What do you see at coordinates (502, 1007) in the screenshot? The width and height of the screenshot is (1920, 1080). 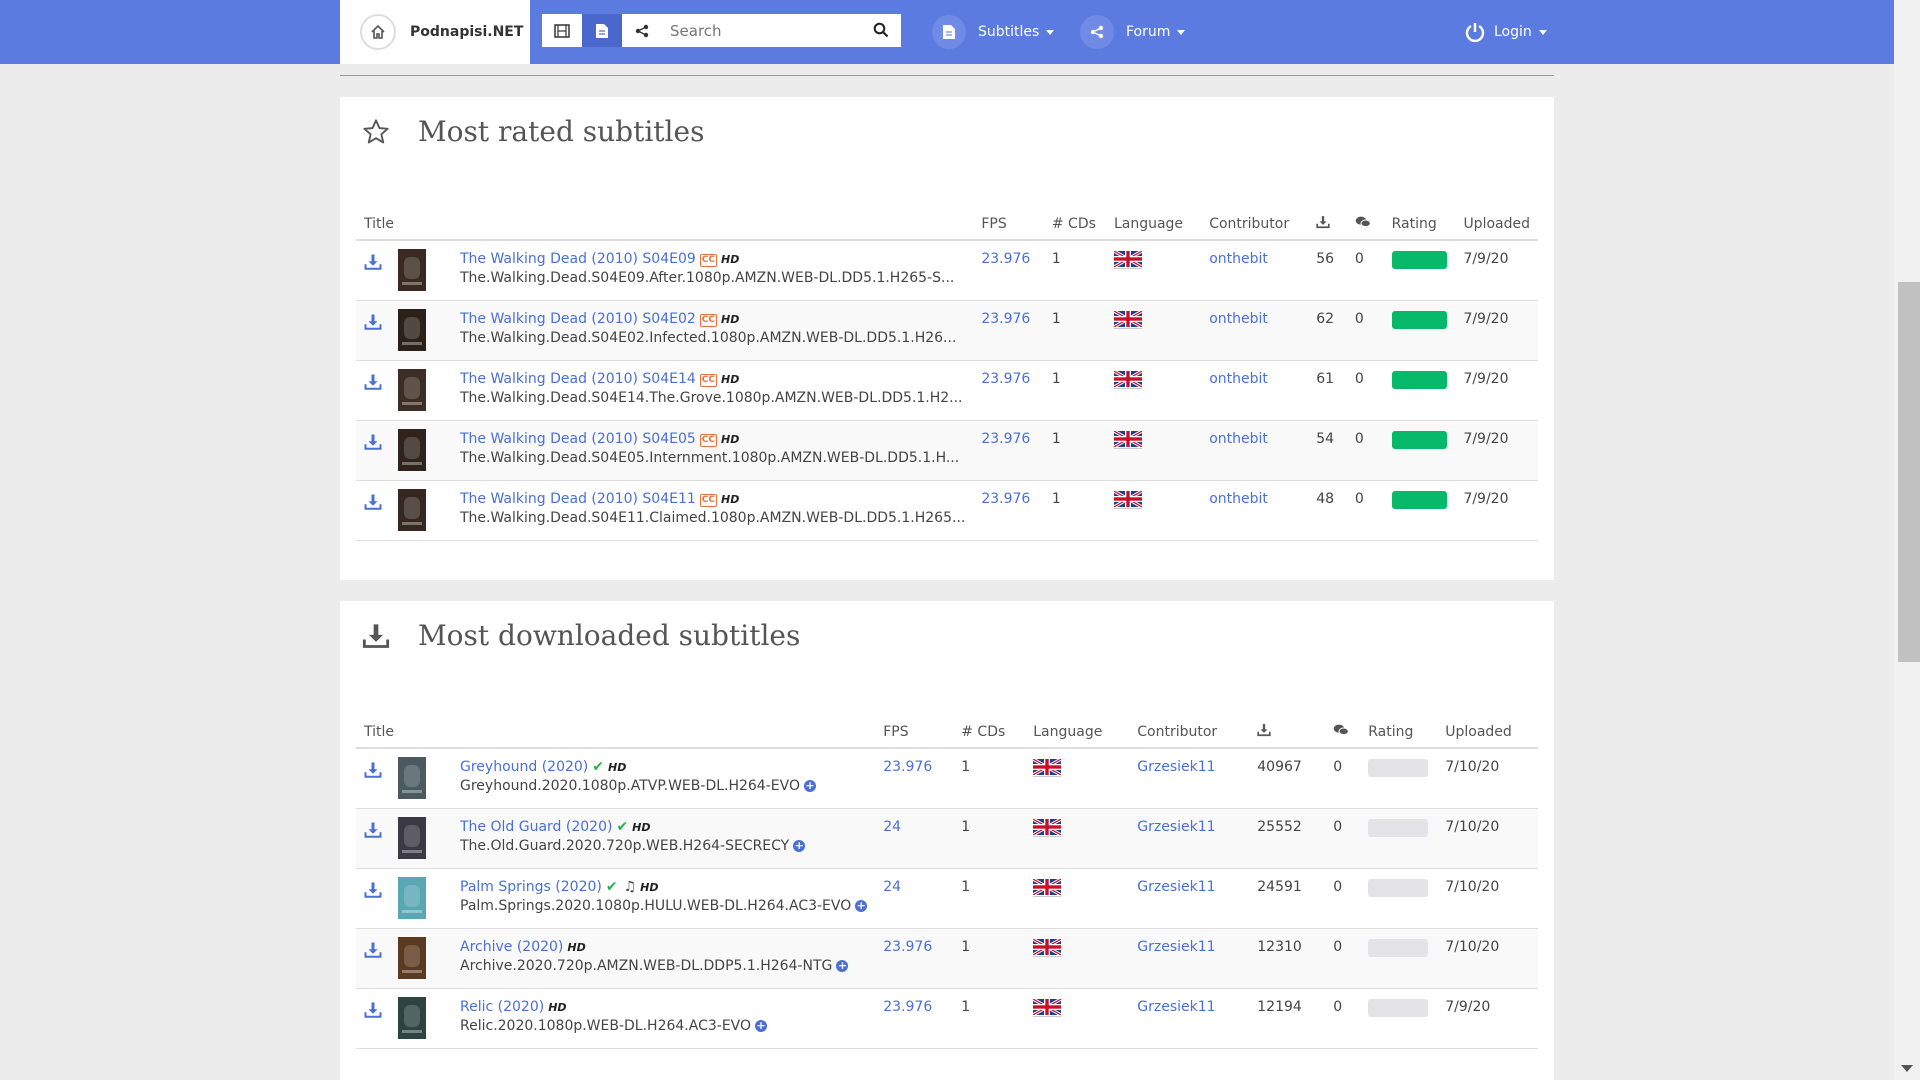 I see `subtitle-title-link: Relic (2020)` at bounding box center [502, 1007].